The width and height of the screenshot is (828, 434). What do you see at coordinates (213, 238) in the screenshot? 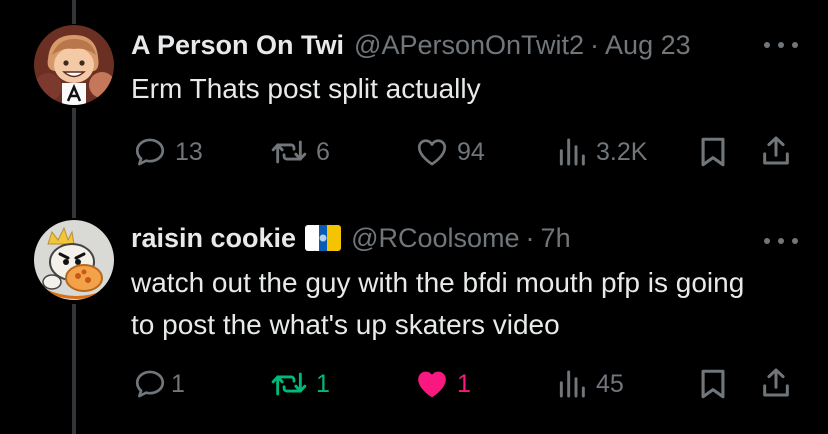
I see `display-name: raisin cookie` at bounding box center [213, 238].